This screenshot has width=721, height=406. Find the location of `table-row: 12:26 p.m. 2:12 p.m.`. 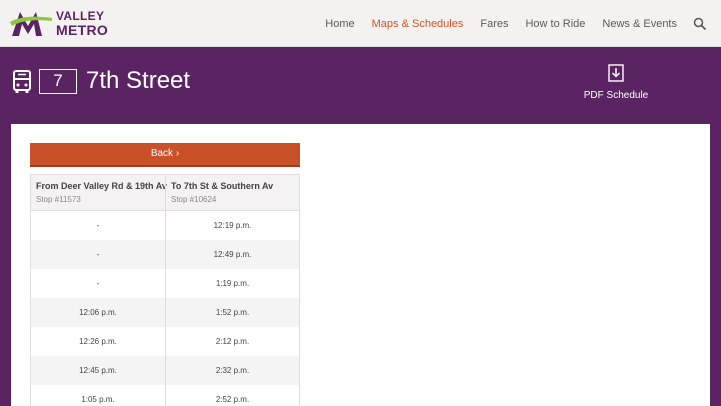

table-row: 12:26 p.m. 2:12 p.m. is located at coordinates (165, 341).